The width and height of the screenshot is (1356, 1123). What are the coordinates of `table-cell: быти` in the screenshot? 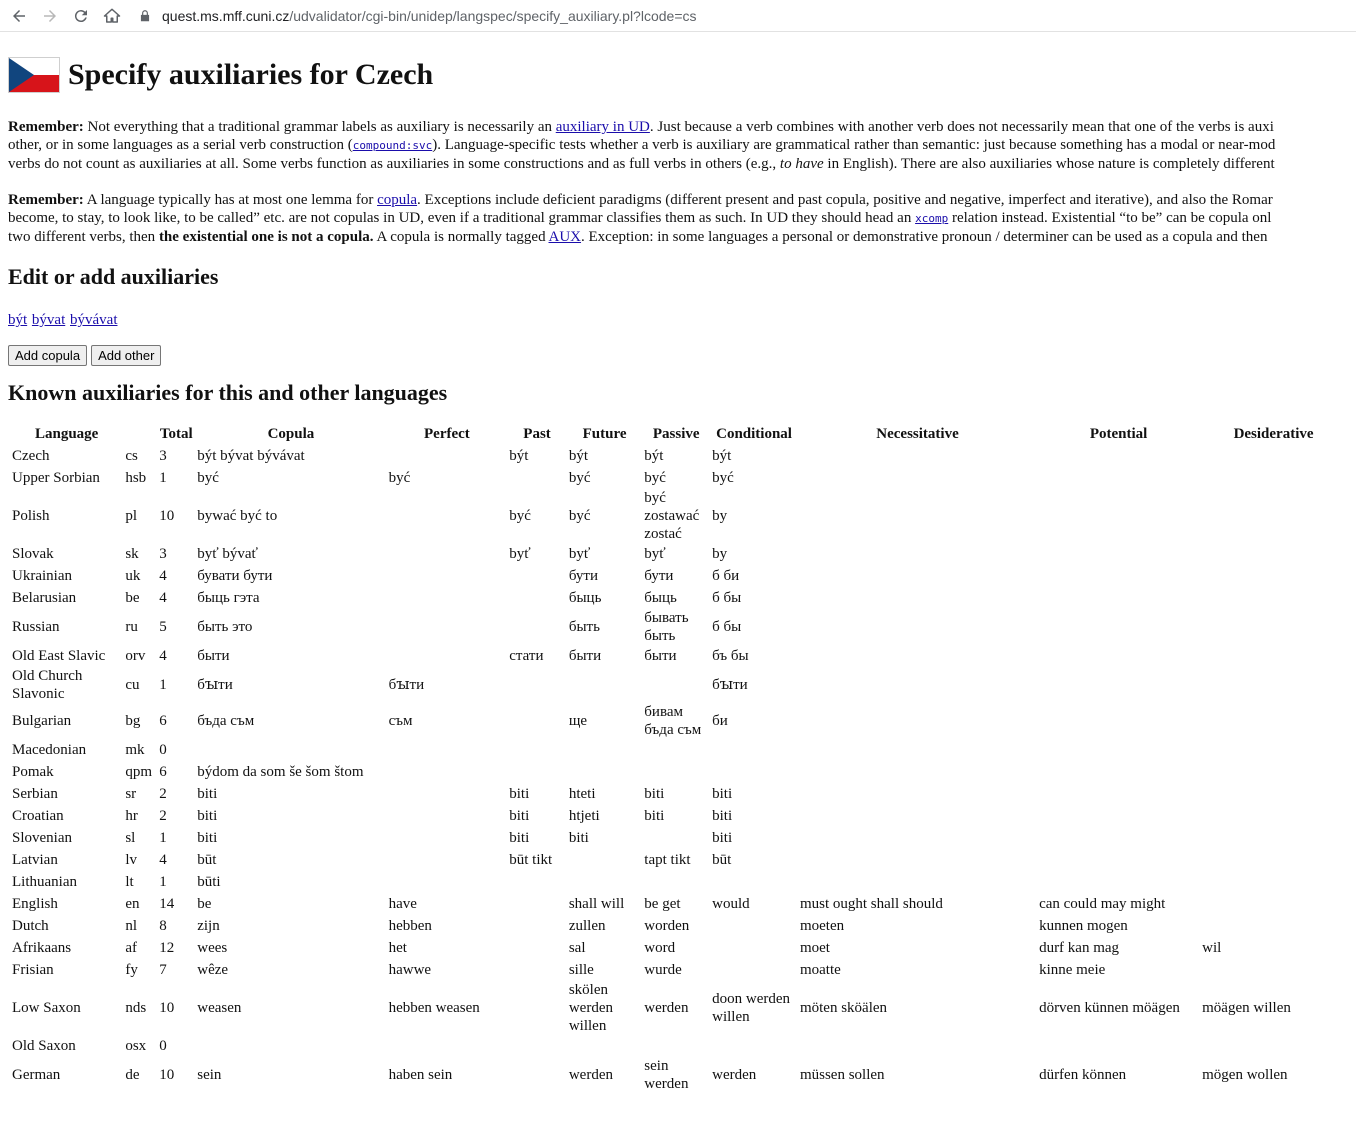 It's located at (585, 656).